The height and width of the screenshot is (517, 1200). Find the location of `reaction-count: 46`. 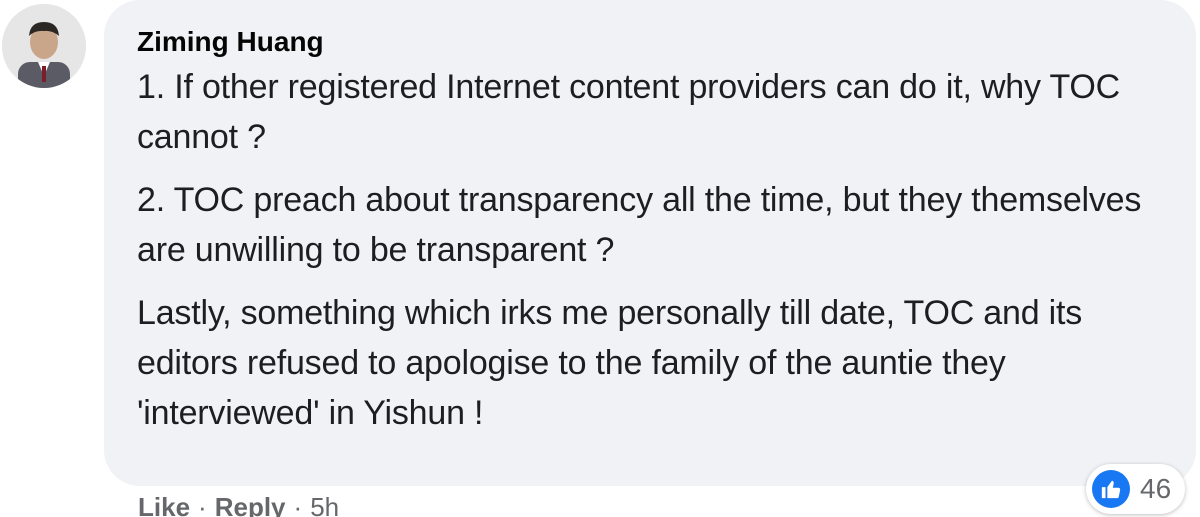

reaction-count: 46 is located at coordinates (1156, 488).